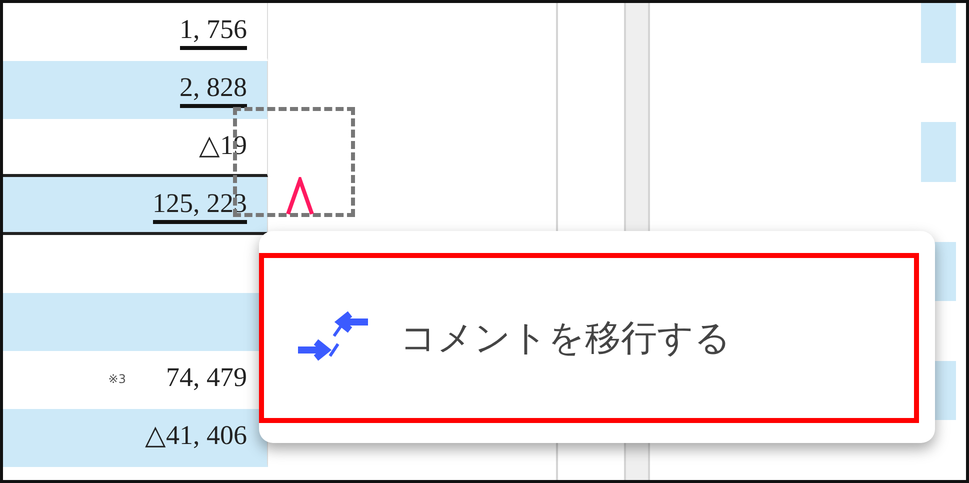 The image size is (969, 483). Describe the element at coordinates (300, 196) in the screenshot. I see `caret-icon` at that location.